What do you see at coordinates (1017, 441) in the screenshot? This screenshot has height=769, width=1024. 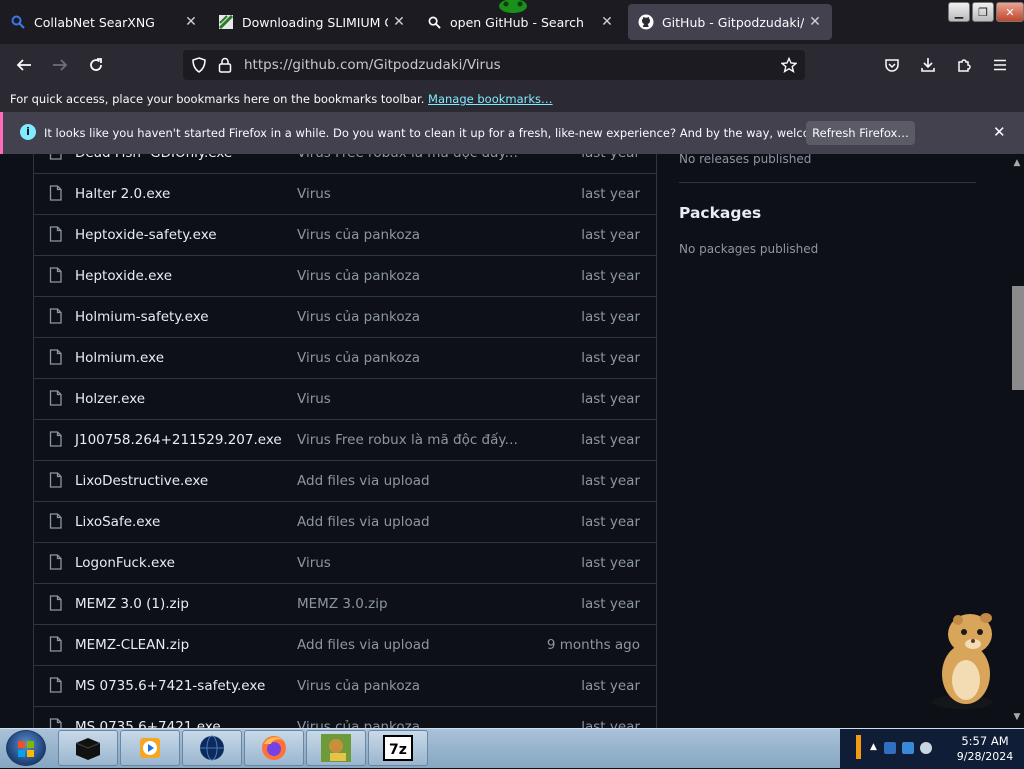 I see `vertical-scrollbar: ▲ ▼` at bounding box center [1017, 441].